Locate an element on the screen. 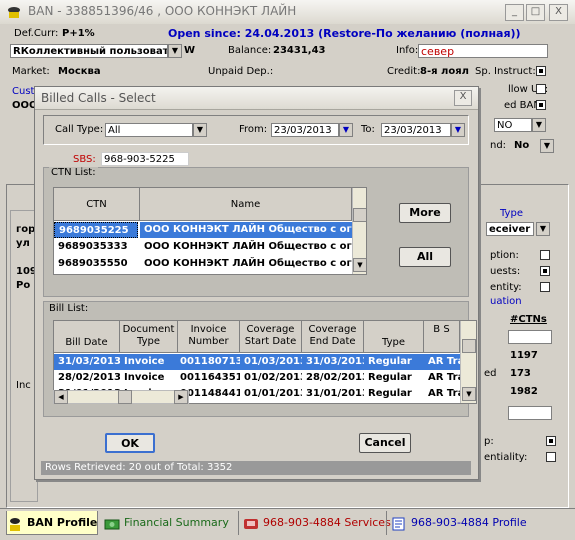  dialog-close-button: X is located at coordinates (463, 98).